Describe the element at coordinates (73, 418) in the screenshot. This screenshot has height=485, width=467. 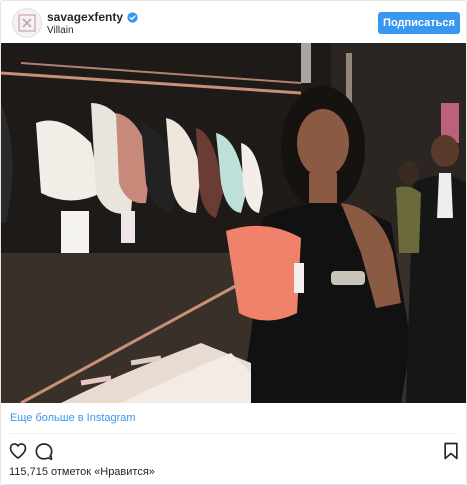
I see `more-on-instagram-link: Еще больше в Instagram` at that location.